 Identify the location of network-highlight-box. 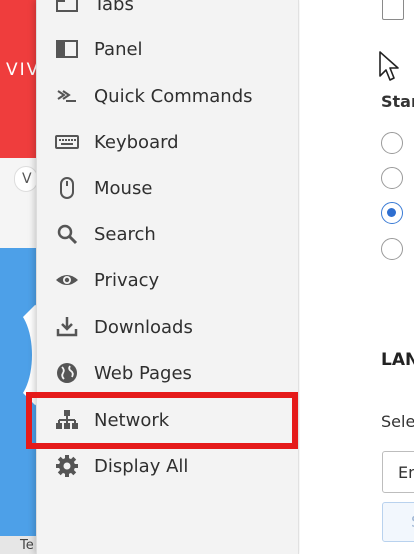
(162, 420).